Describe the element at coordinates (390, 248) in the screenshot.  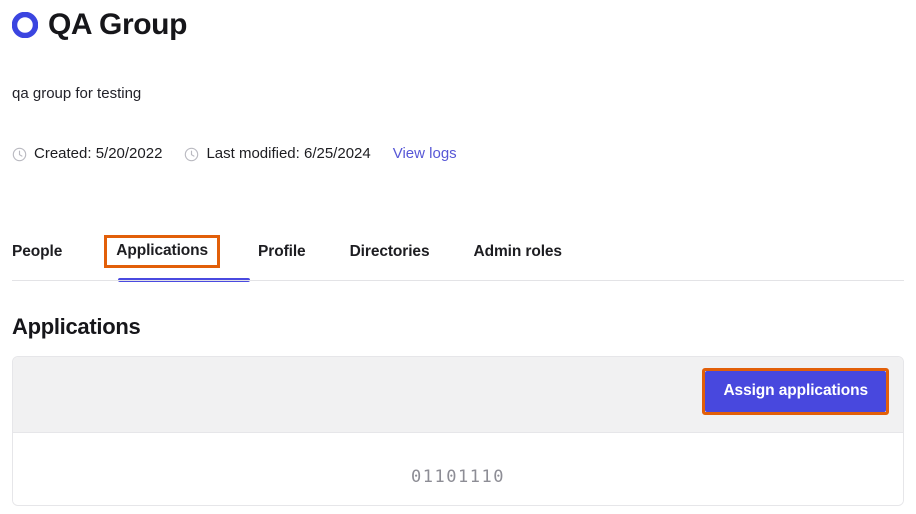
I see `tab-directories: Directories` at that location.